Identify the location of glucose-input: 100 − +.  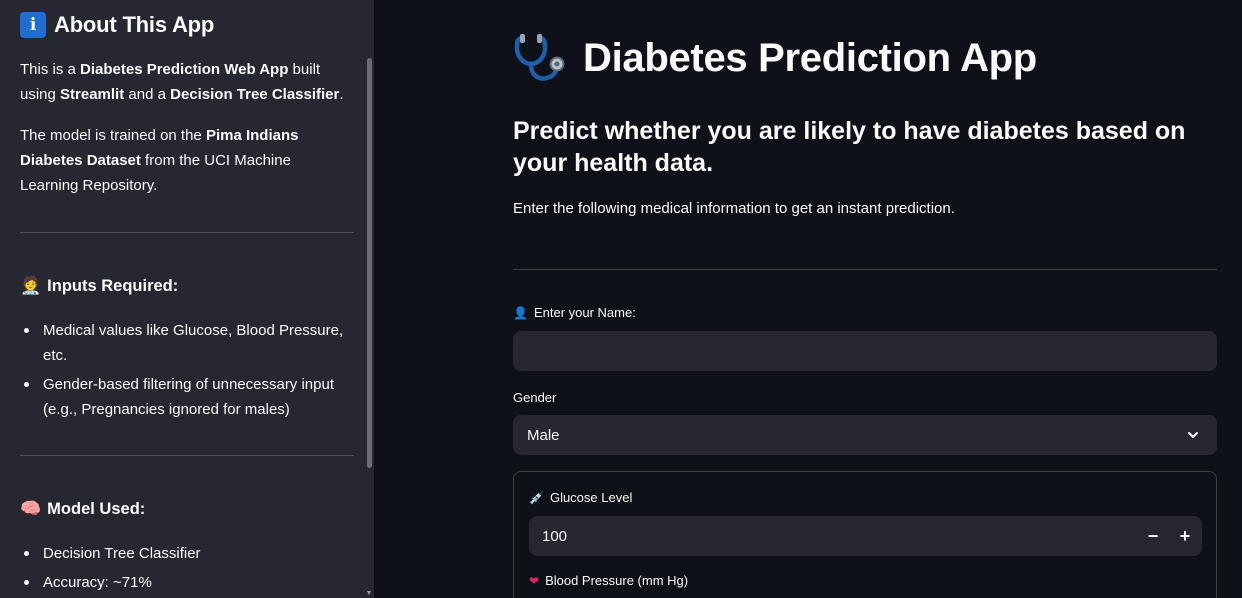
(865, 536).